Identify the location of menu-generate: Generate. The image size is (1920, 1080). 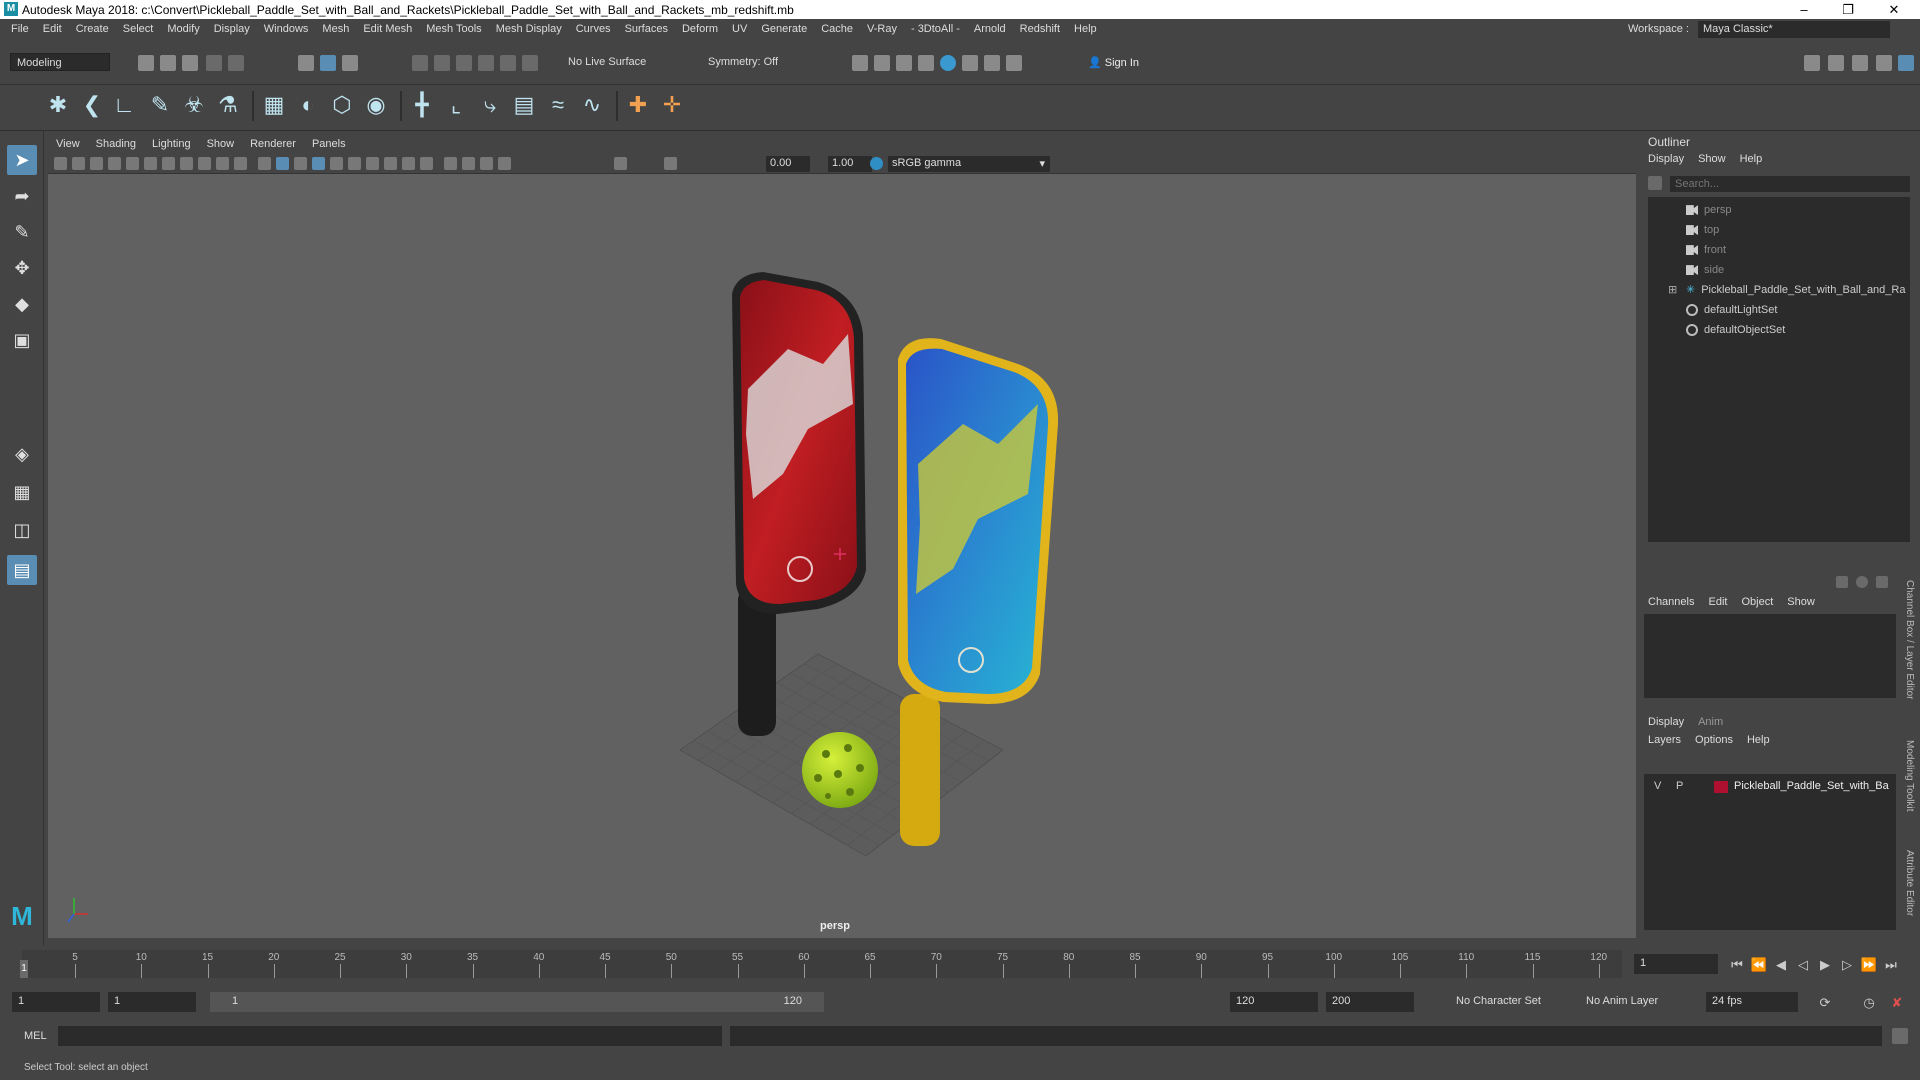
(784, 29).